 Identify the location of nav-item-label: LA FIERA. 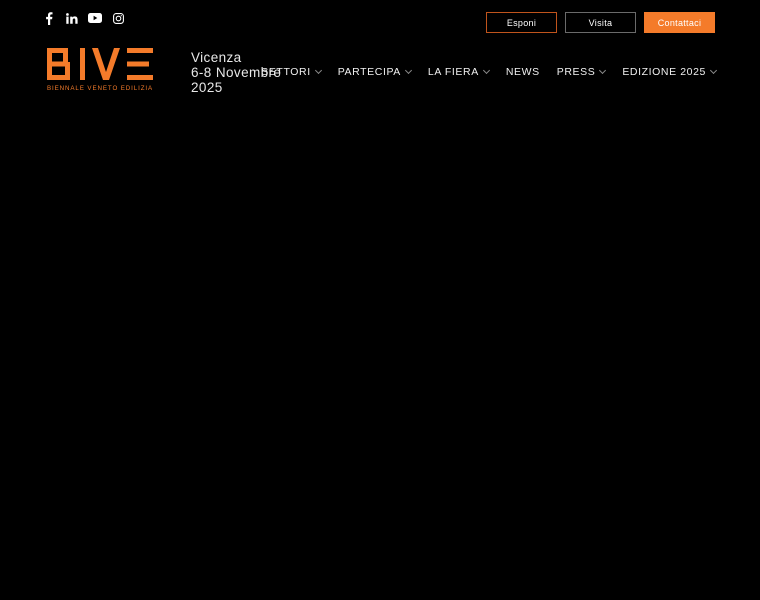
(453, 72).